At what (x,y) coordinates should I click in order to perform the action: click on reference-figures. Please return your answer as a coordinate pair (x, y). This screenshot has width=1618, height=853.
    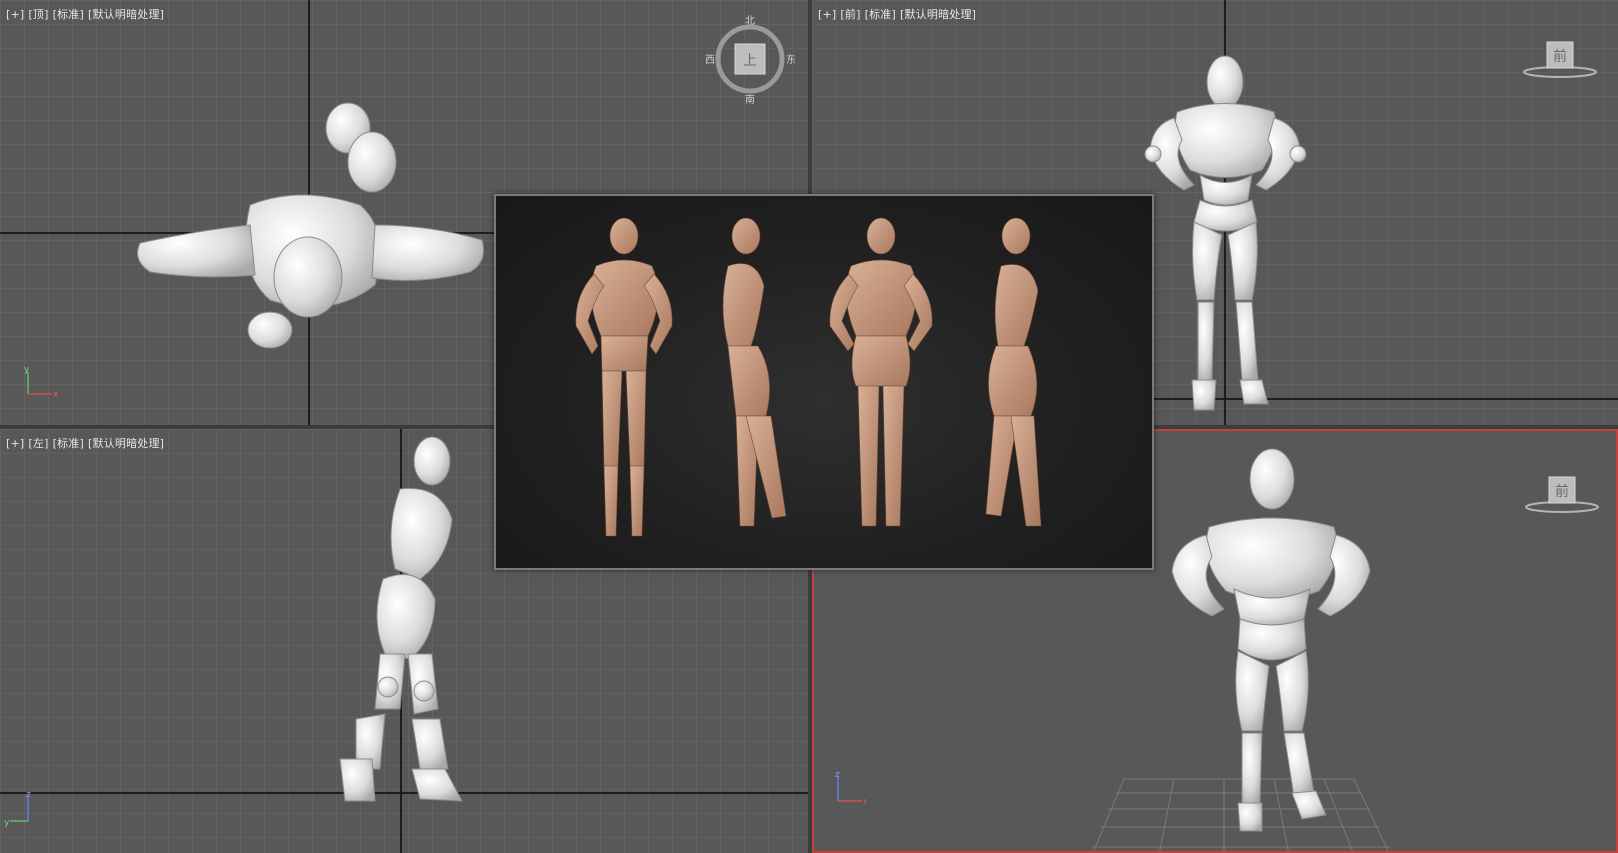
    Looking at the image, I should click on (808, 377).